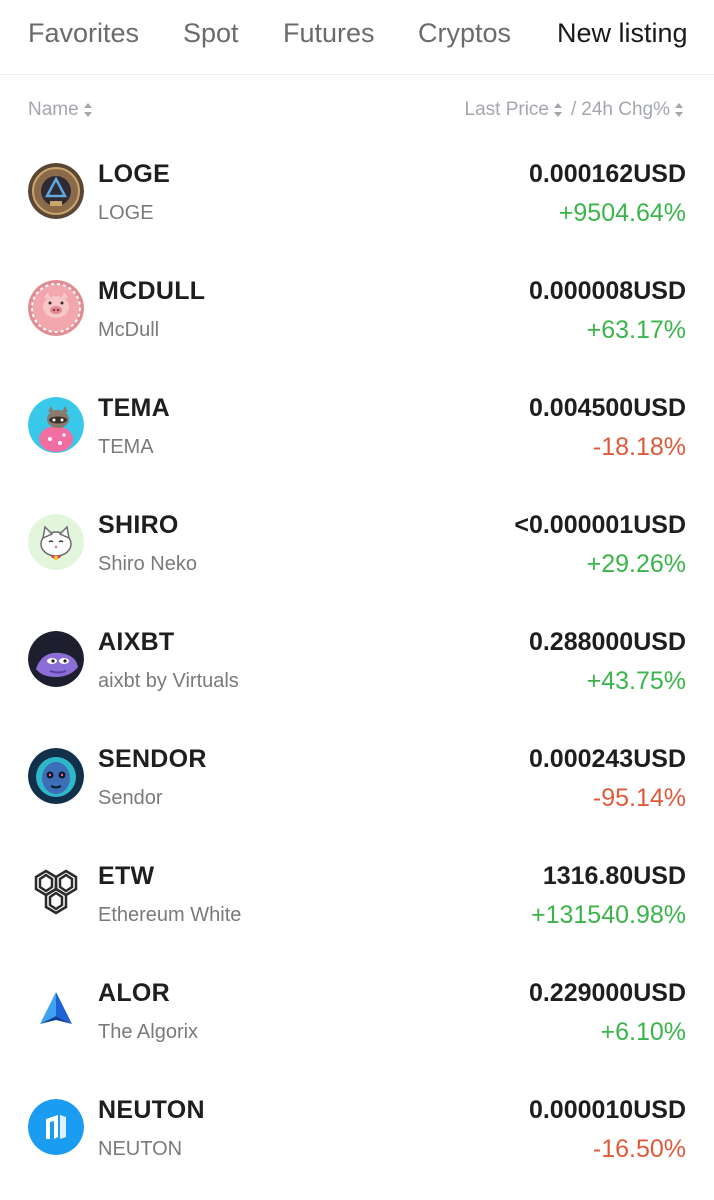  What do you see at coordinates (607, 291) in the screenshot?
I see `last-price: 0.000008USD` at bounding box center [607, 291].